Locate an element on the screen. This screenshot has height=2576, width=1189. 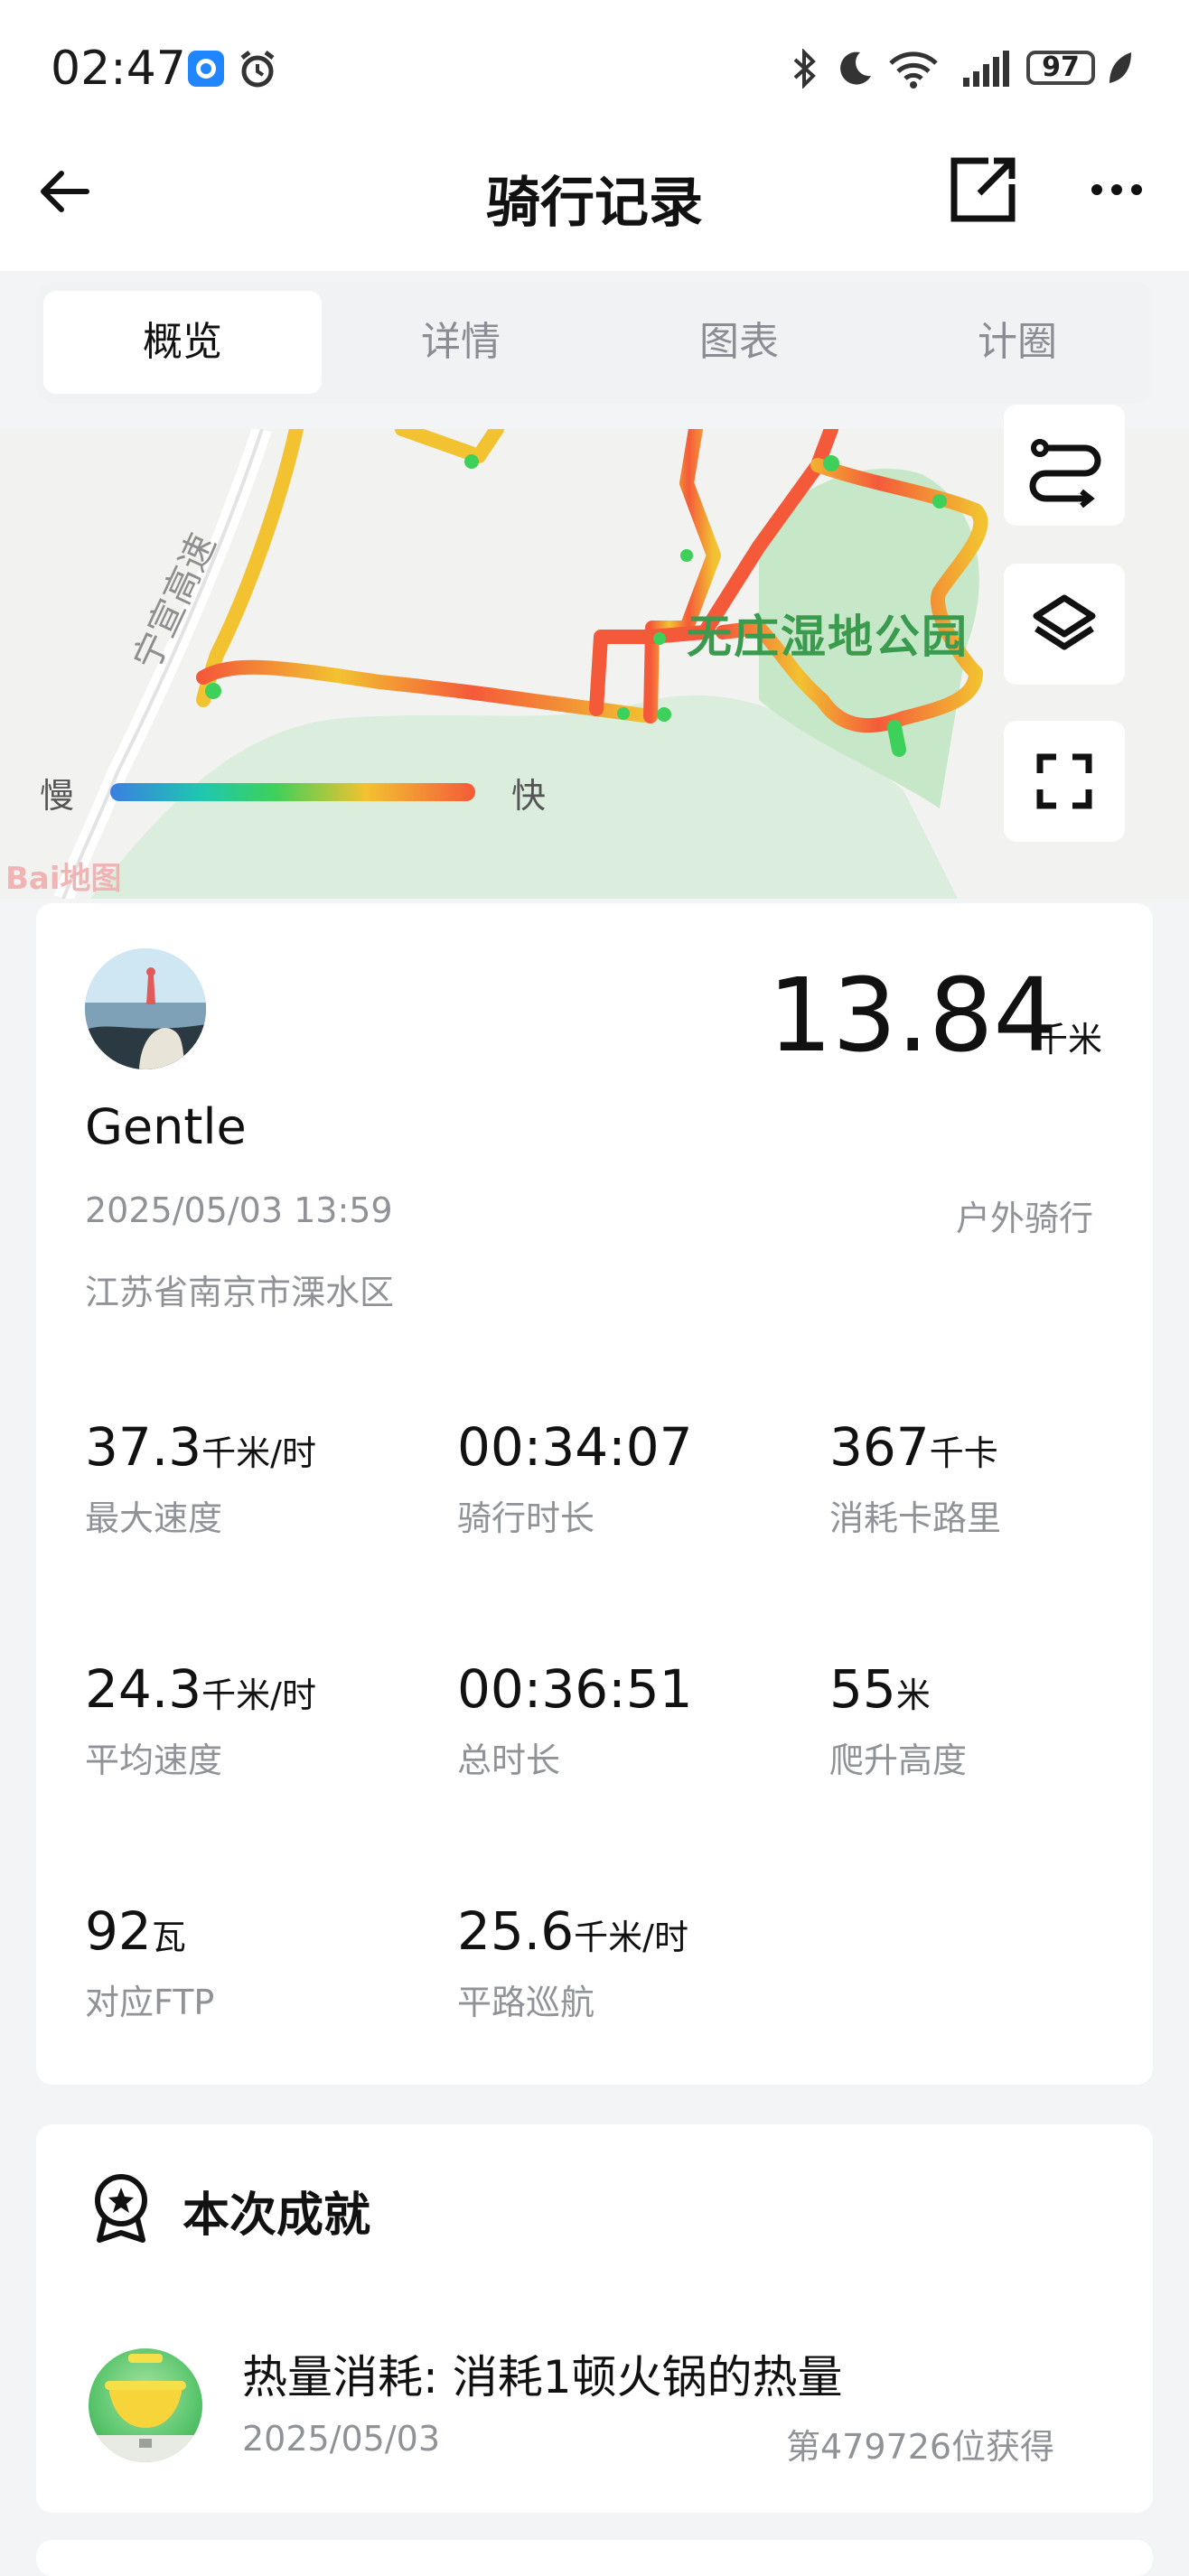
stat-label: 消耗卡路里 is located at coordinates (915, 1518).